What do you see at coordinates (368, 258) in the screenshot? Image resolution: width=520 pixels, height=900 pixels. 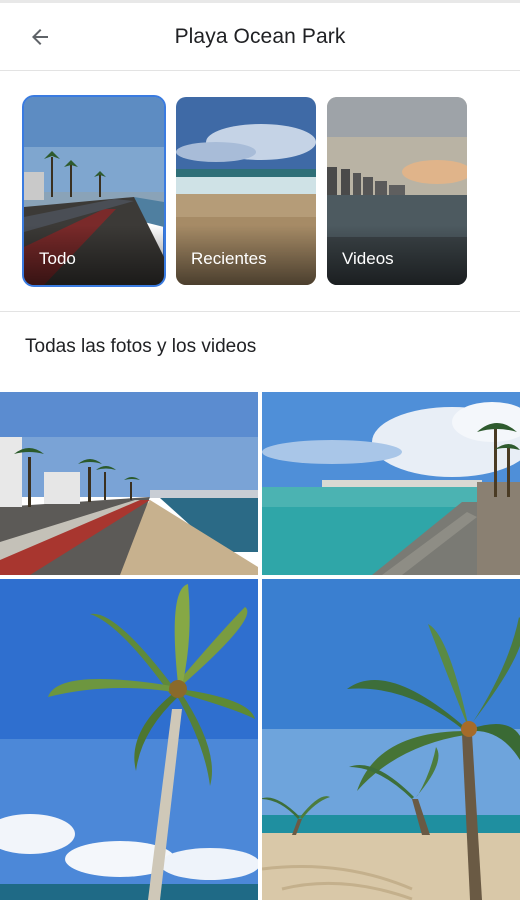 I see `album-label: Videos` at bounding box center [368, 258].